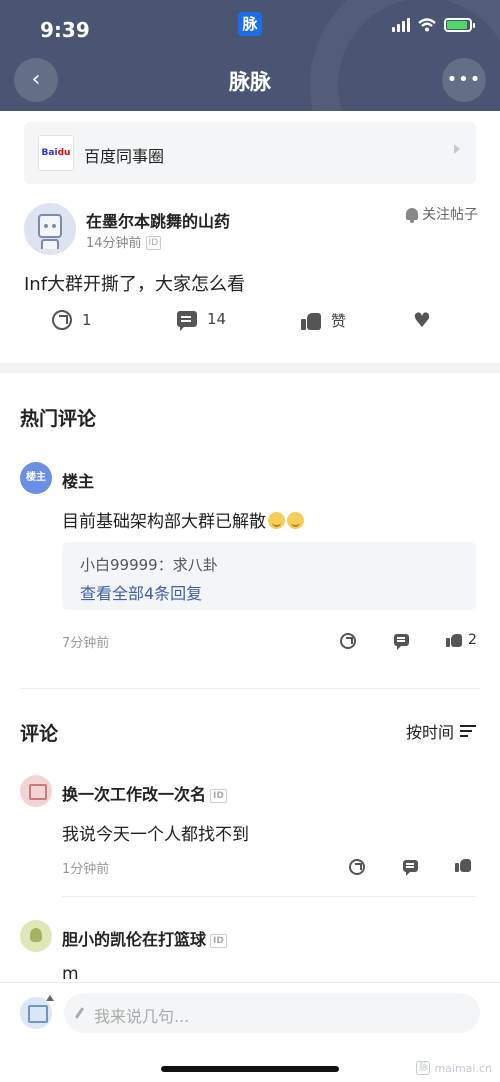 This screenshot has height=1082, width=500. Describe the element at coordinates (56, 153) in the screenshot. I see `baidu-logo: Baidu` at that location.